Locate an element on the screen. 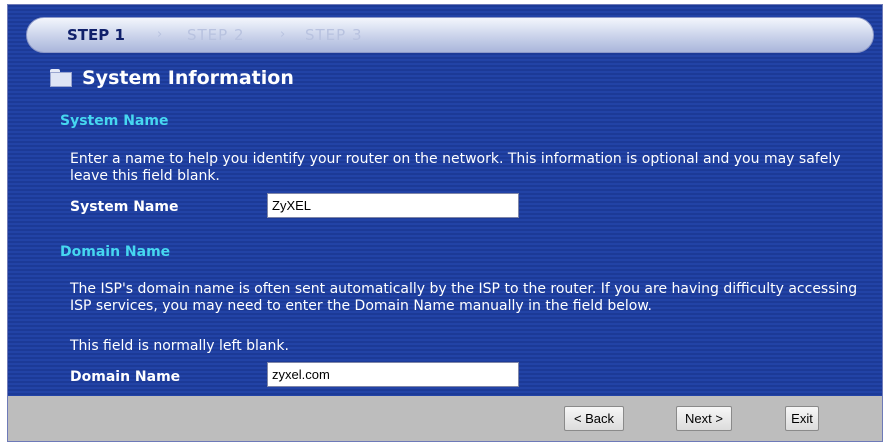 Image resolution: width=890 pixels, height=446 pixels. next-button: Next > is located at coordinates (704, 418).